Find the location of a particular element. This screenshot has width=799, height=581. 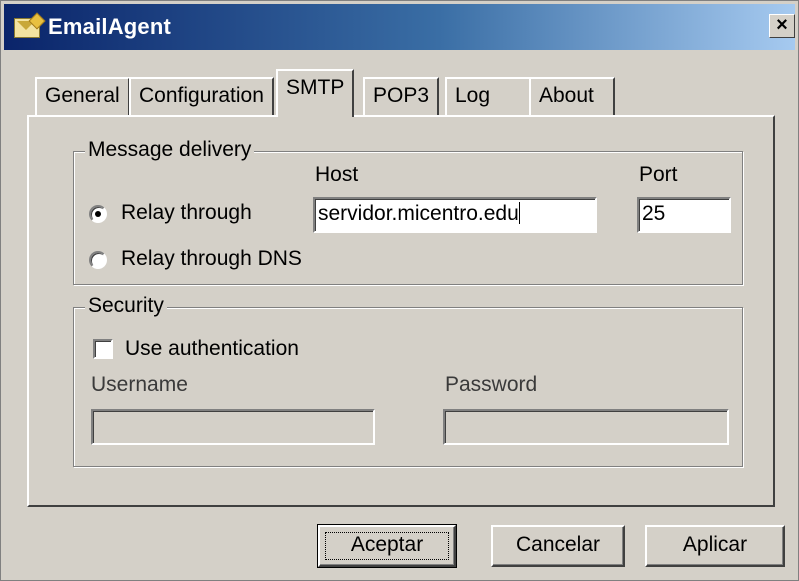

envelope-icon is located at coordinates (27, 28).